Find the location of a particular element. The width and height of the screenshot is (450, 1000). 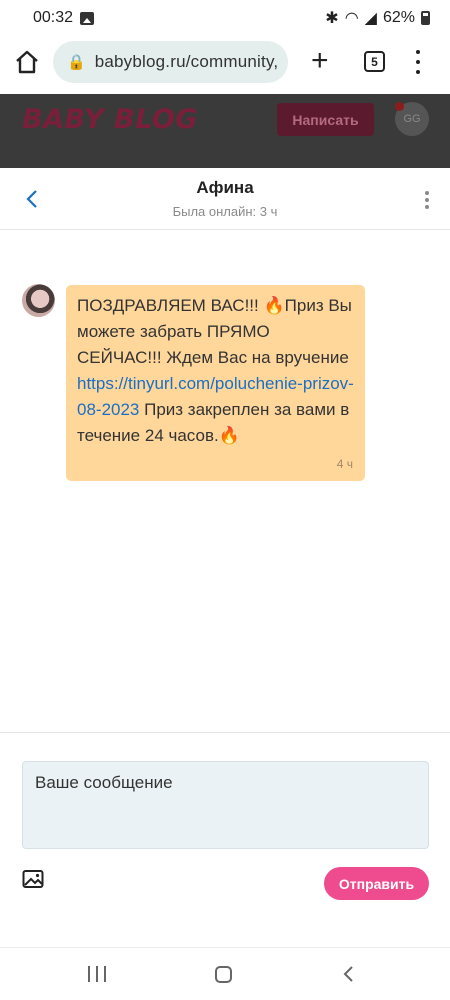

site-logo: BABY BLOG is located at coordinates (110, 119).